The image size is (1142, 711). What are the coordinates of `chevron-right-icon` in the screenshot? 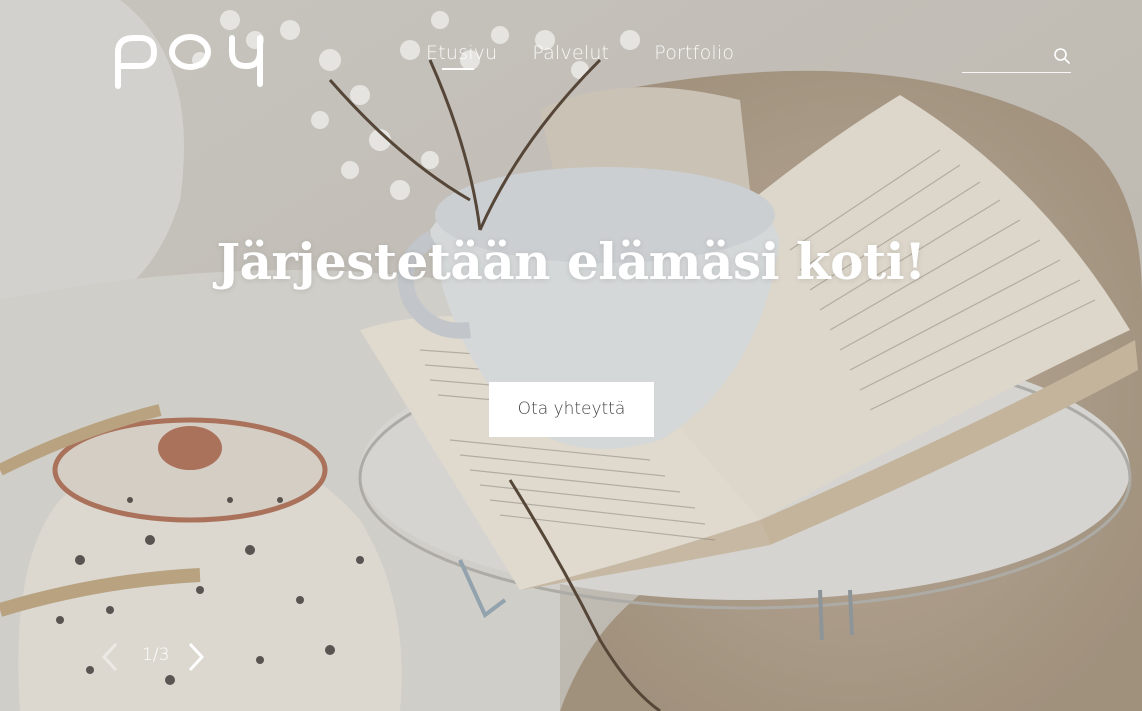 It's located at (196, 657).